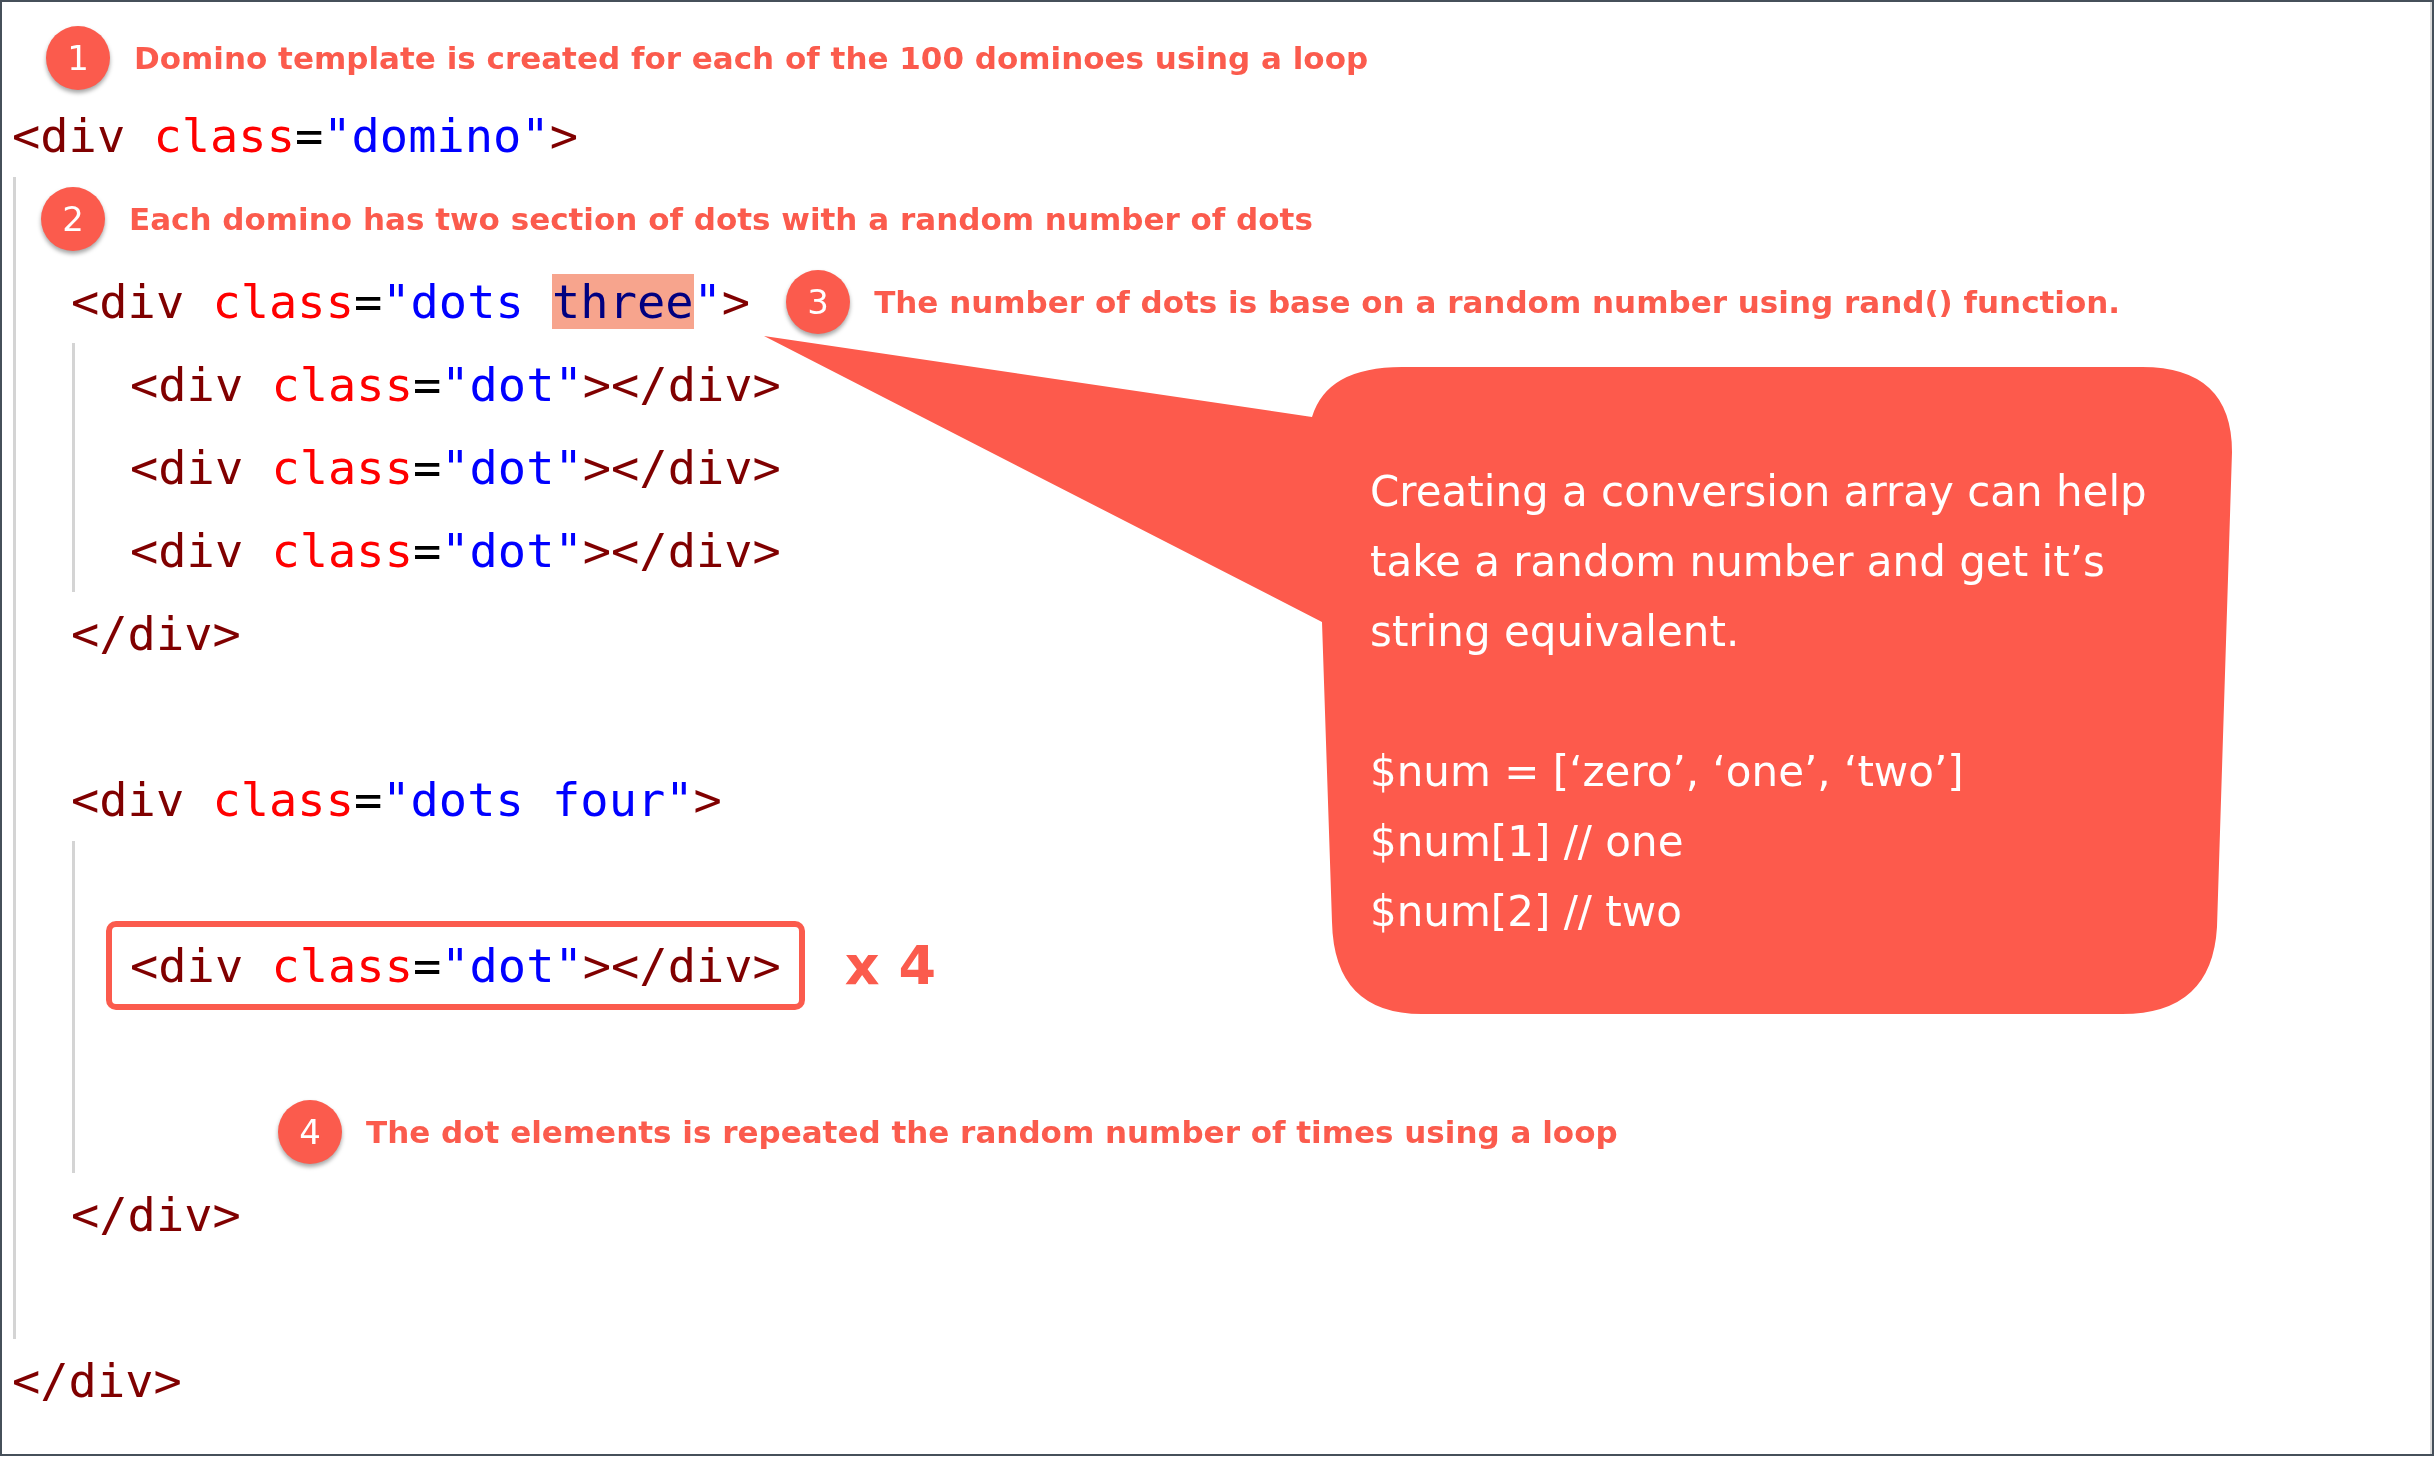  Describe the element at coordinates (992, 1131) in the screenshot. I see `annotation-text: The dot elements is repeated the random number of times using a loop` at that location.